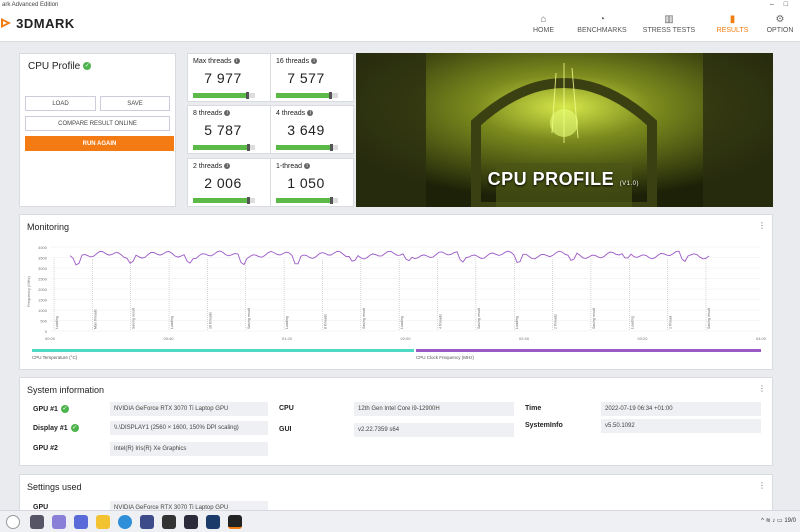  Describe the element at coordinates (55, 357) in the screenshot. I see `legend-temperature-label: CPU Temperature (°C)` at that location.